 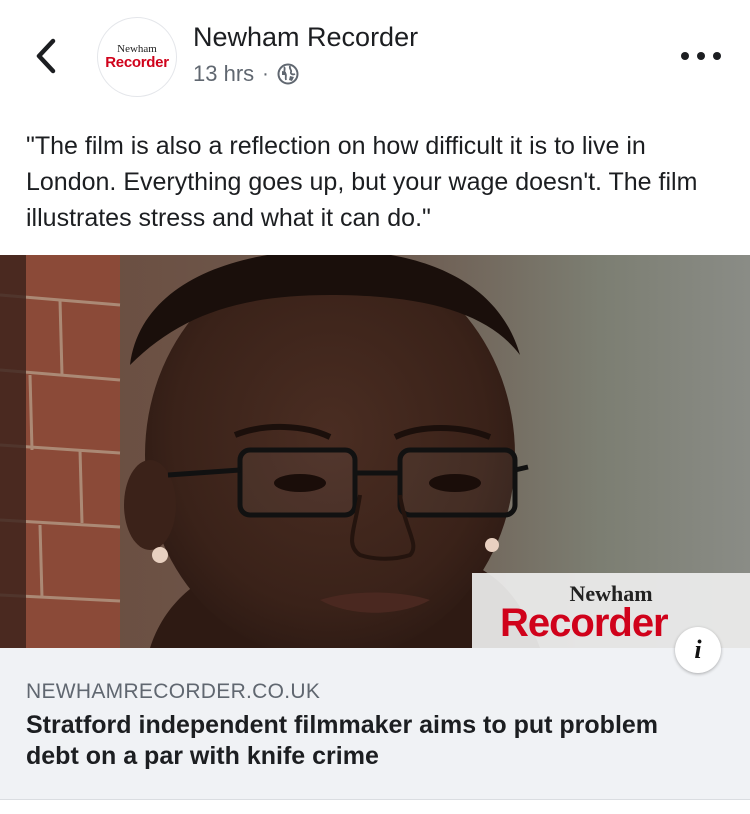 I want to click on more-options-button, so click(x=701, y=56).